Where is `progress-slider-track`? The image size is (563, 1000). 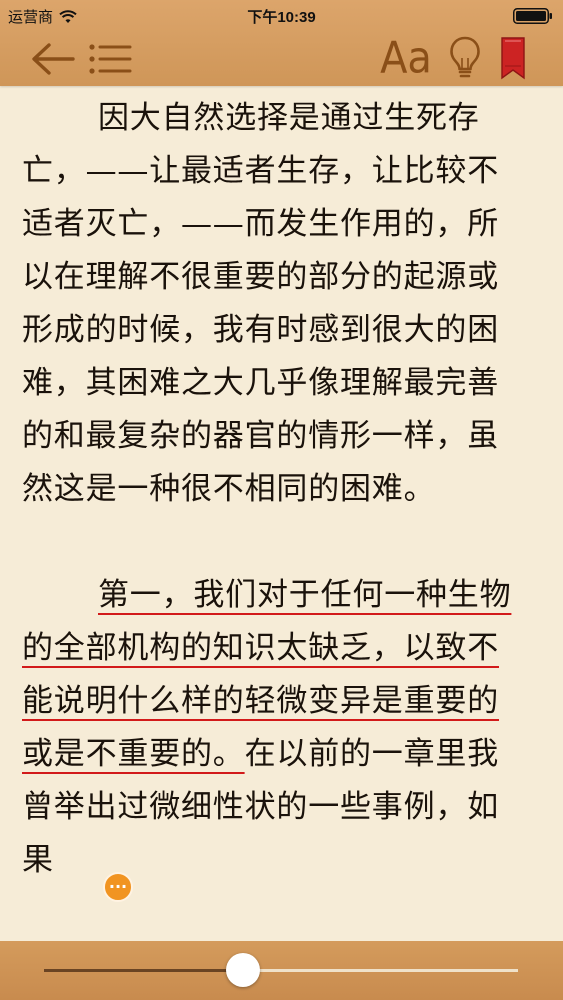 progress-slider-track is located at coordinates (281, 970).